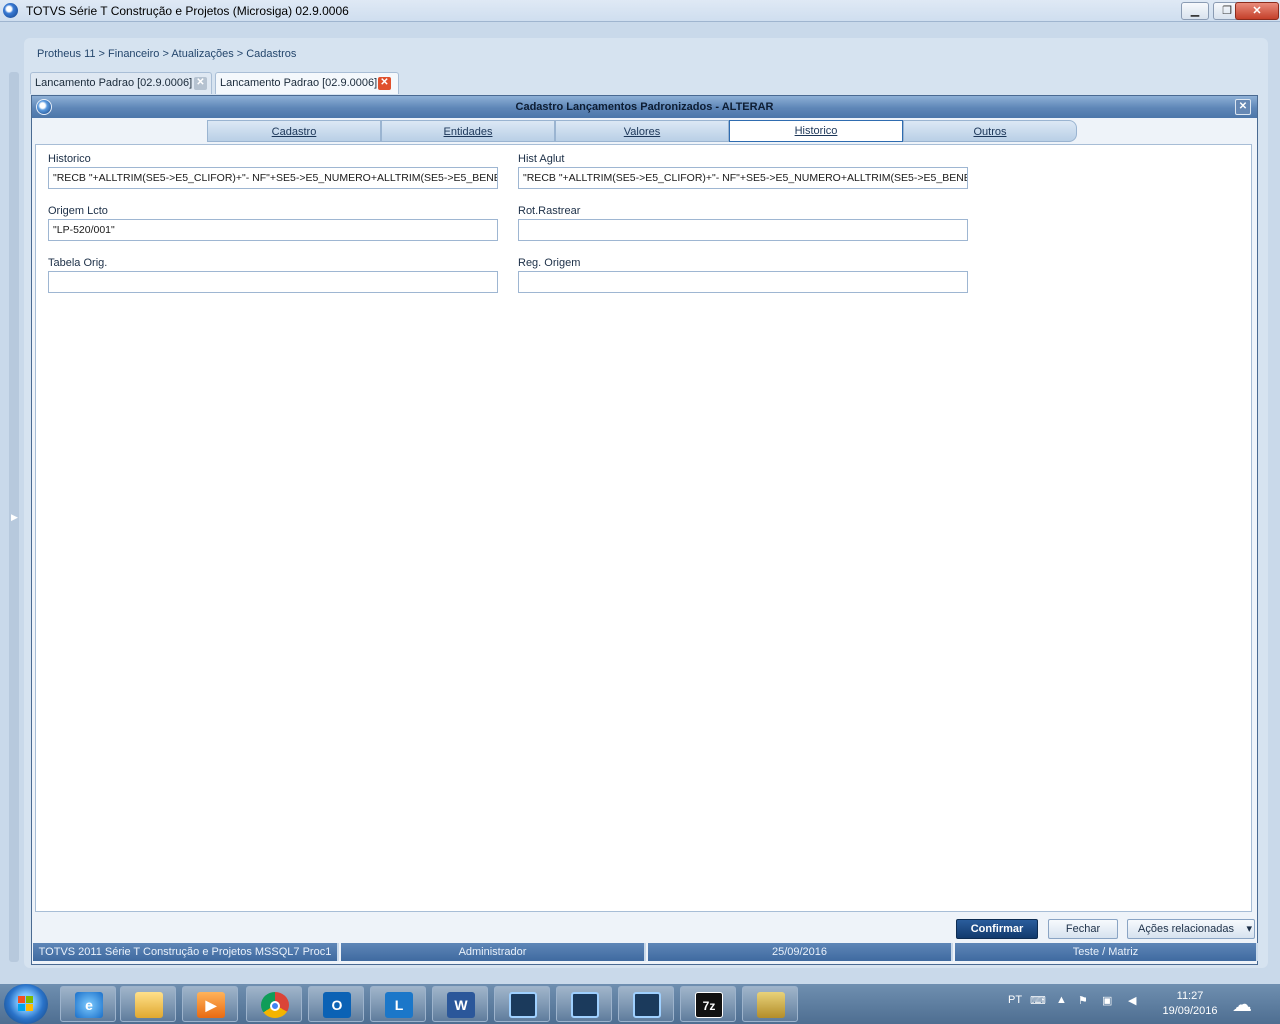 This screenshot has width=1280, height=1024. What do you see at coordinates (78, 211) in the screenshot?
I see `origem-lcto-label: Origem Lcto` at bounding box center [78, 211].